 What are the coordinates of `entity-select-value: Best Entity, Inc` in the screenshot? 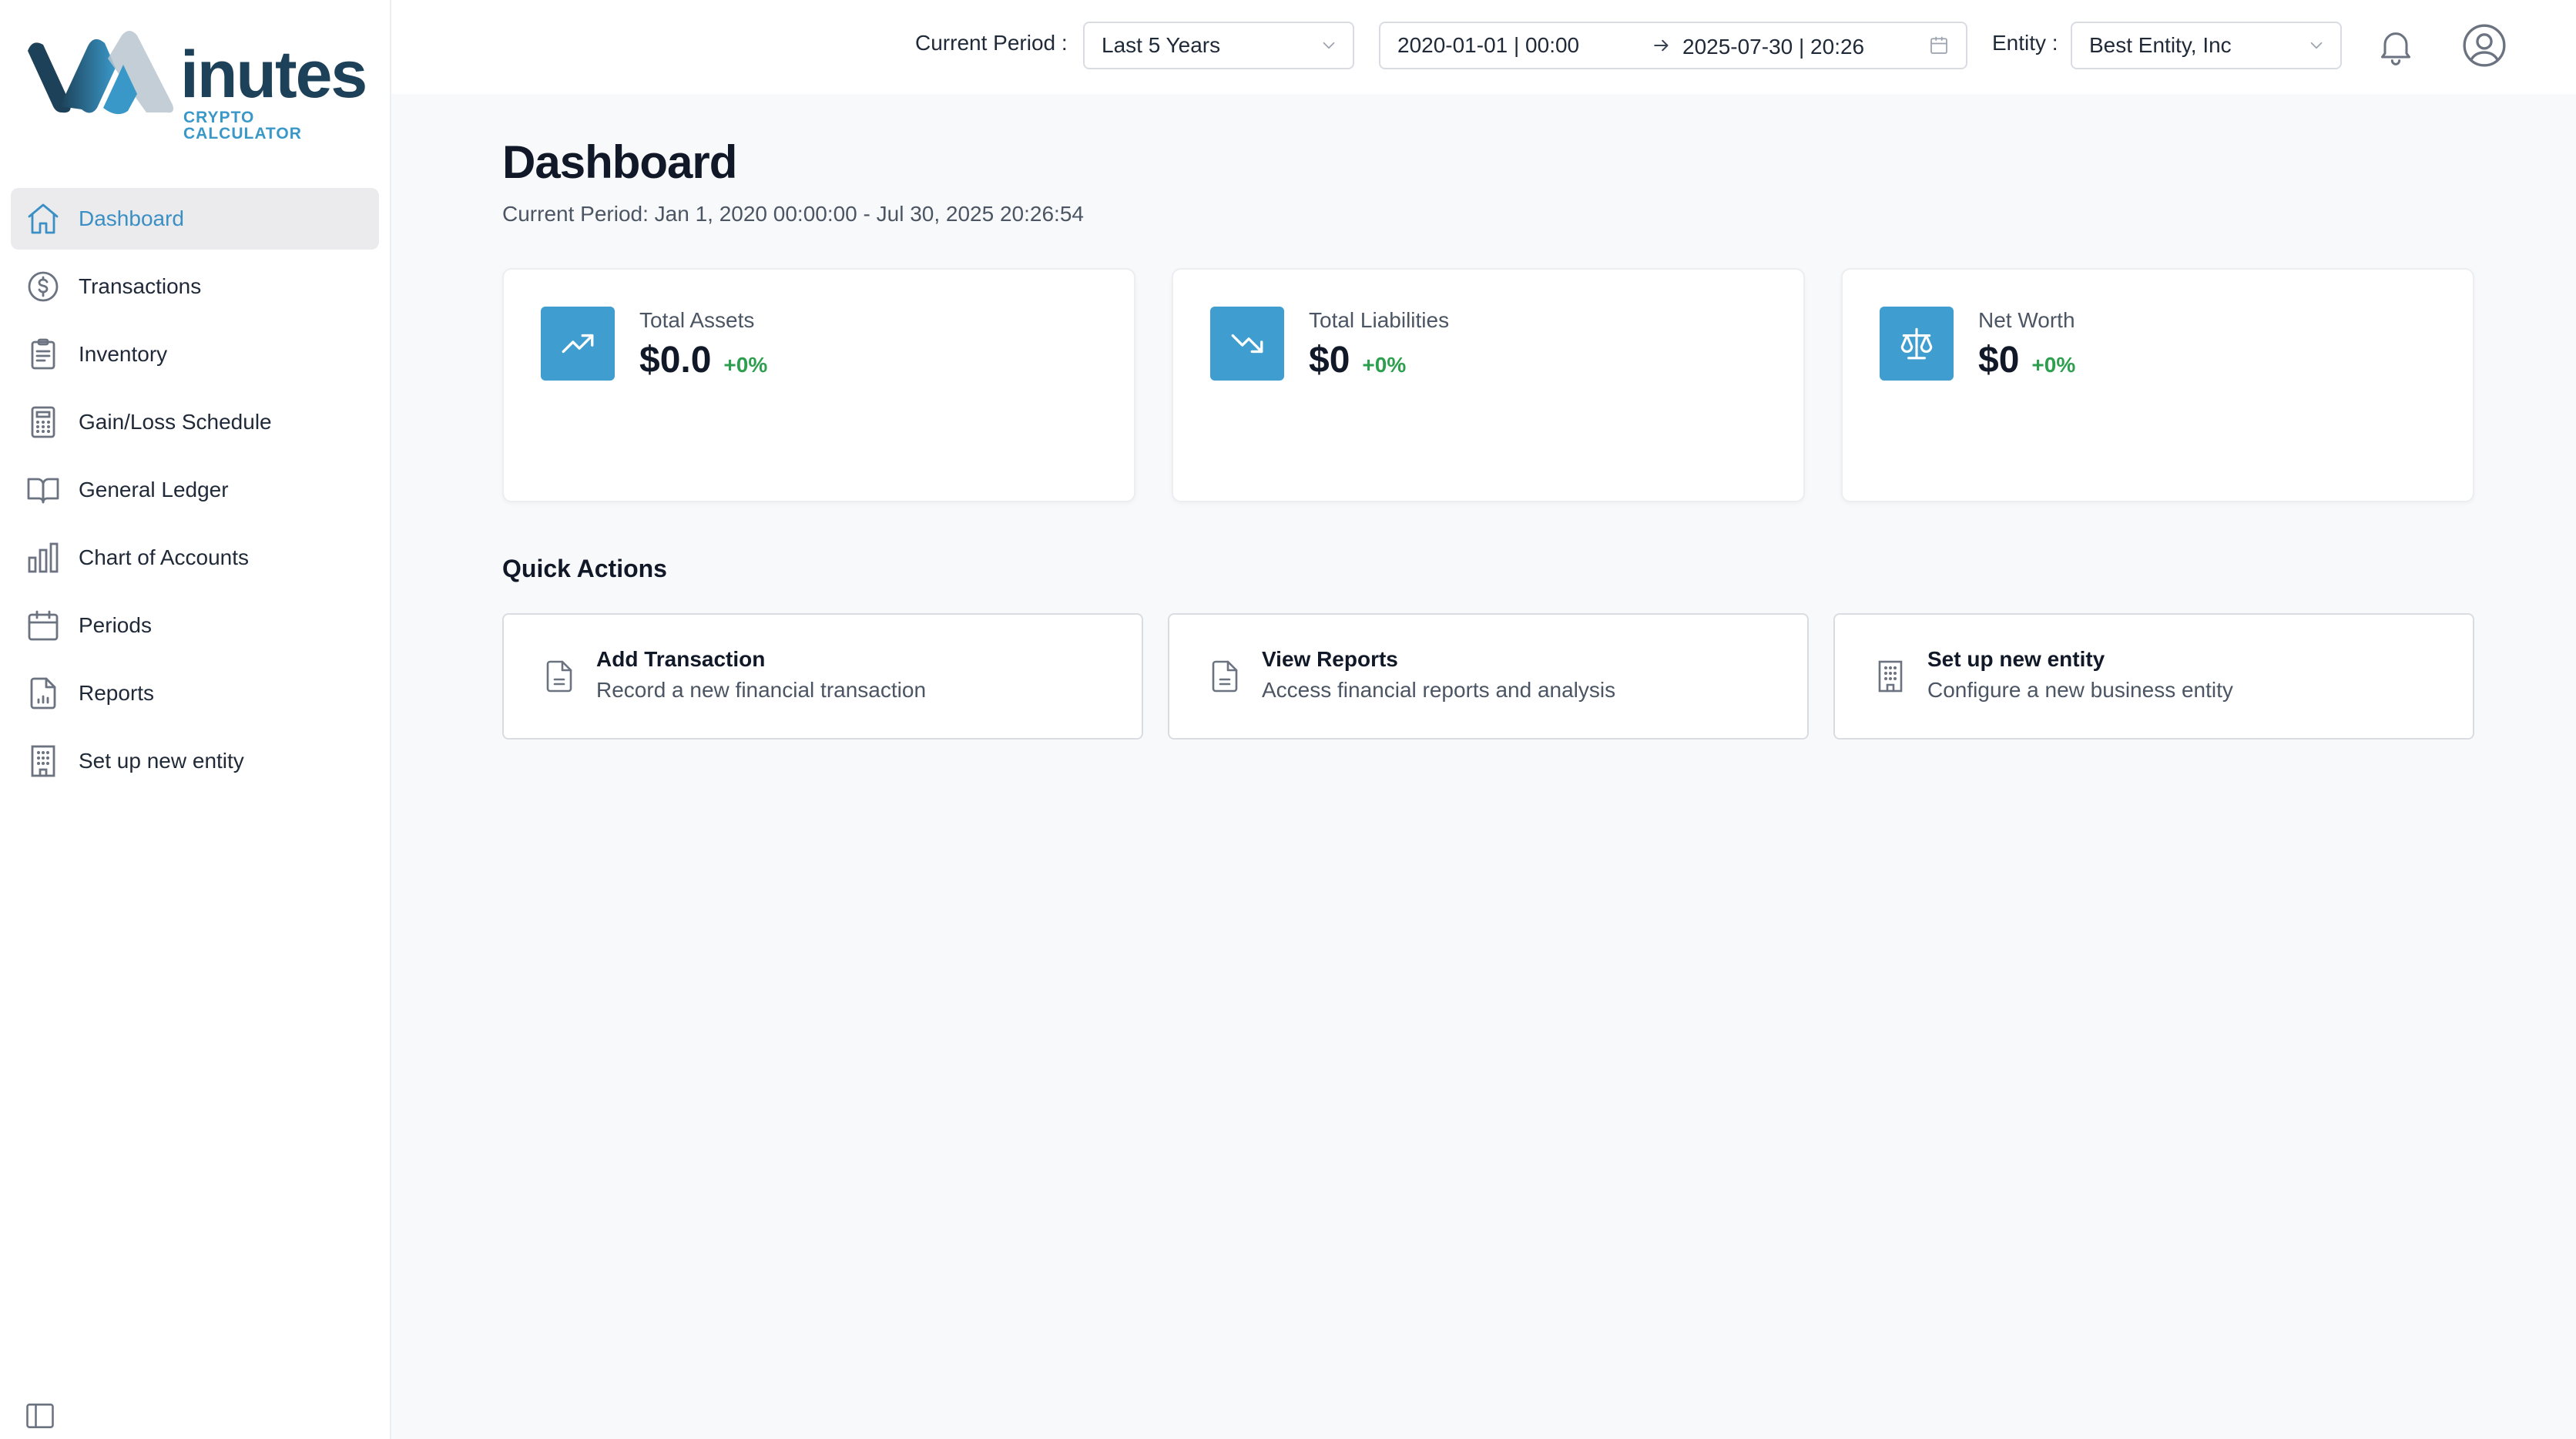 It's located at (2160, 45).